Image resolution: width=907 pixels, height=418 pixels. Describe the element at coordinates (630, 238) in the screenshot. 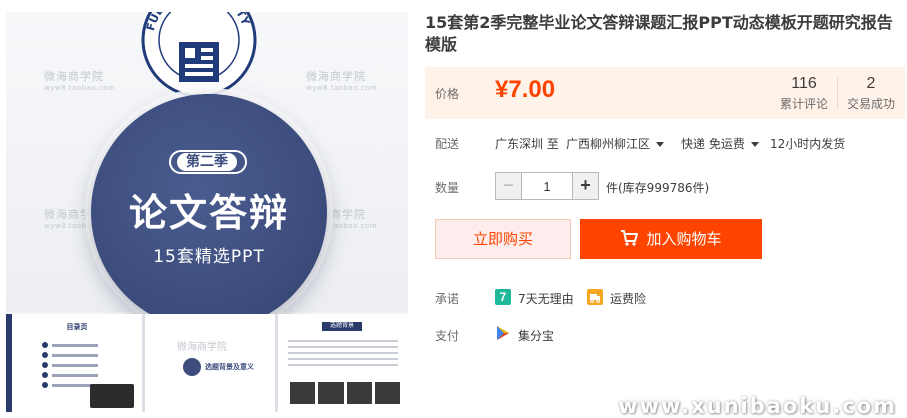

I see `shopping-cart-icon` at that location.